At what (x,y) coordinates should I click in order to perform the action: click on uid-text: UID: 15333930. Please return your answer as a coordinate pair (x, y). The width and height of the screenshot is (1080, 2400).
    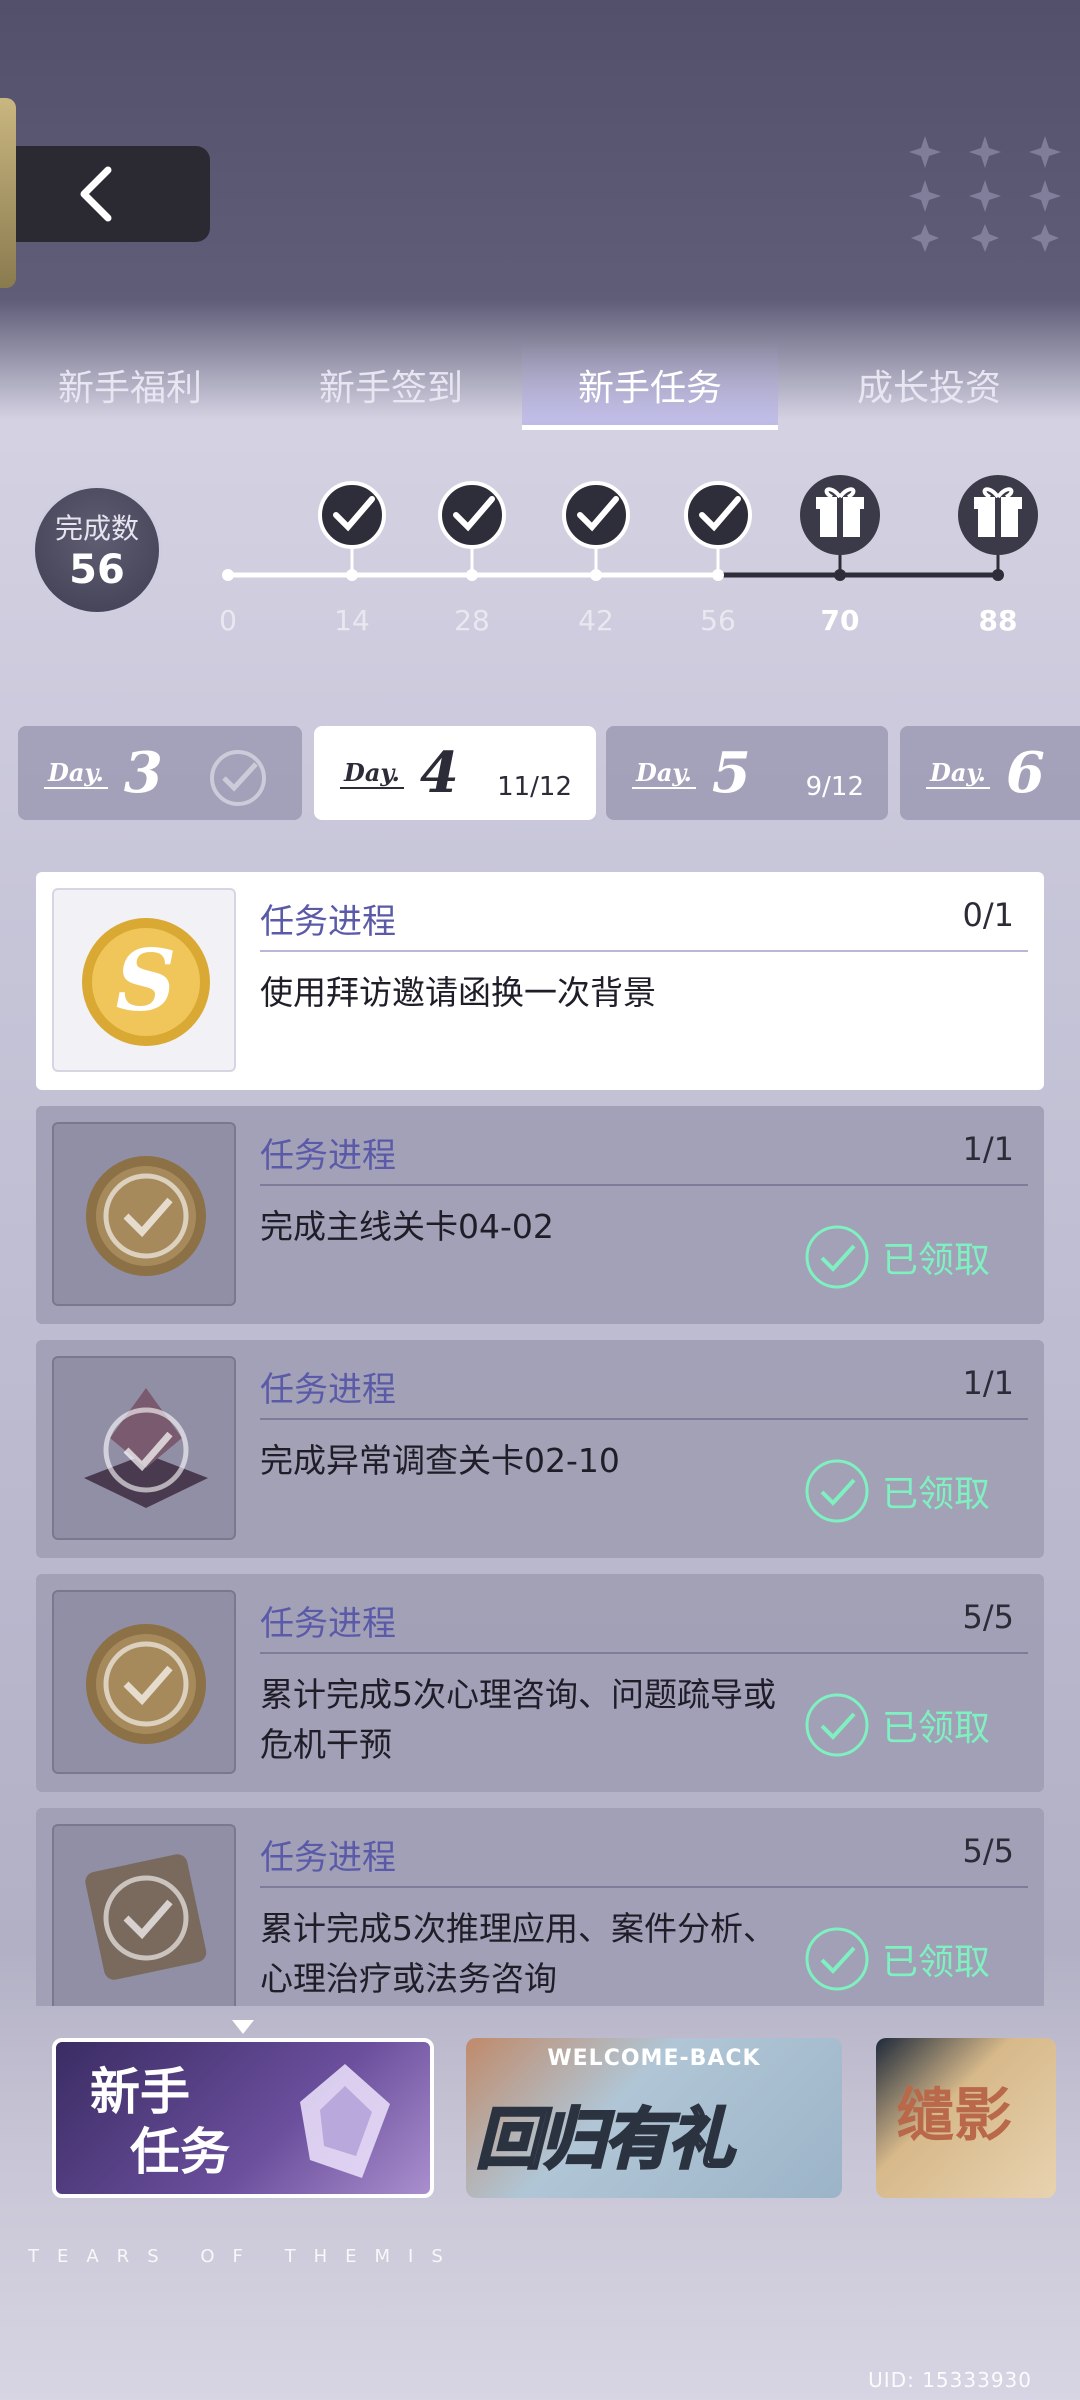
    Looking at the image, I should click on (950, 2380).